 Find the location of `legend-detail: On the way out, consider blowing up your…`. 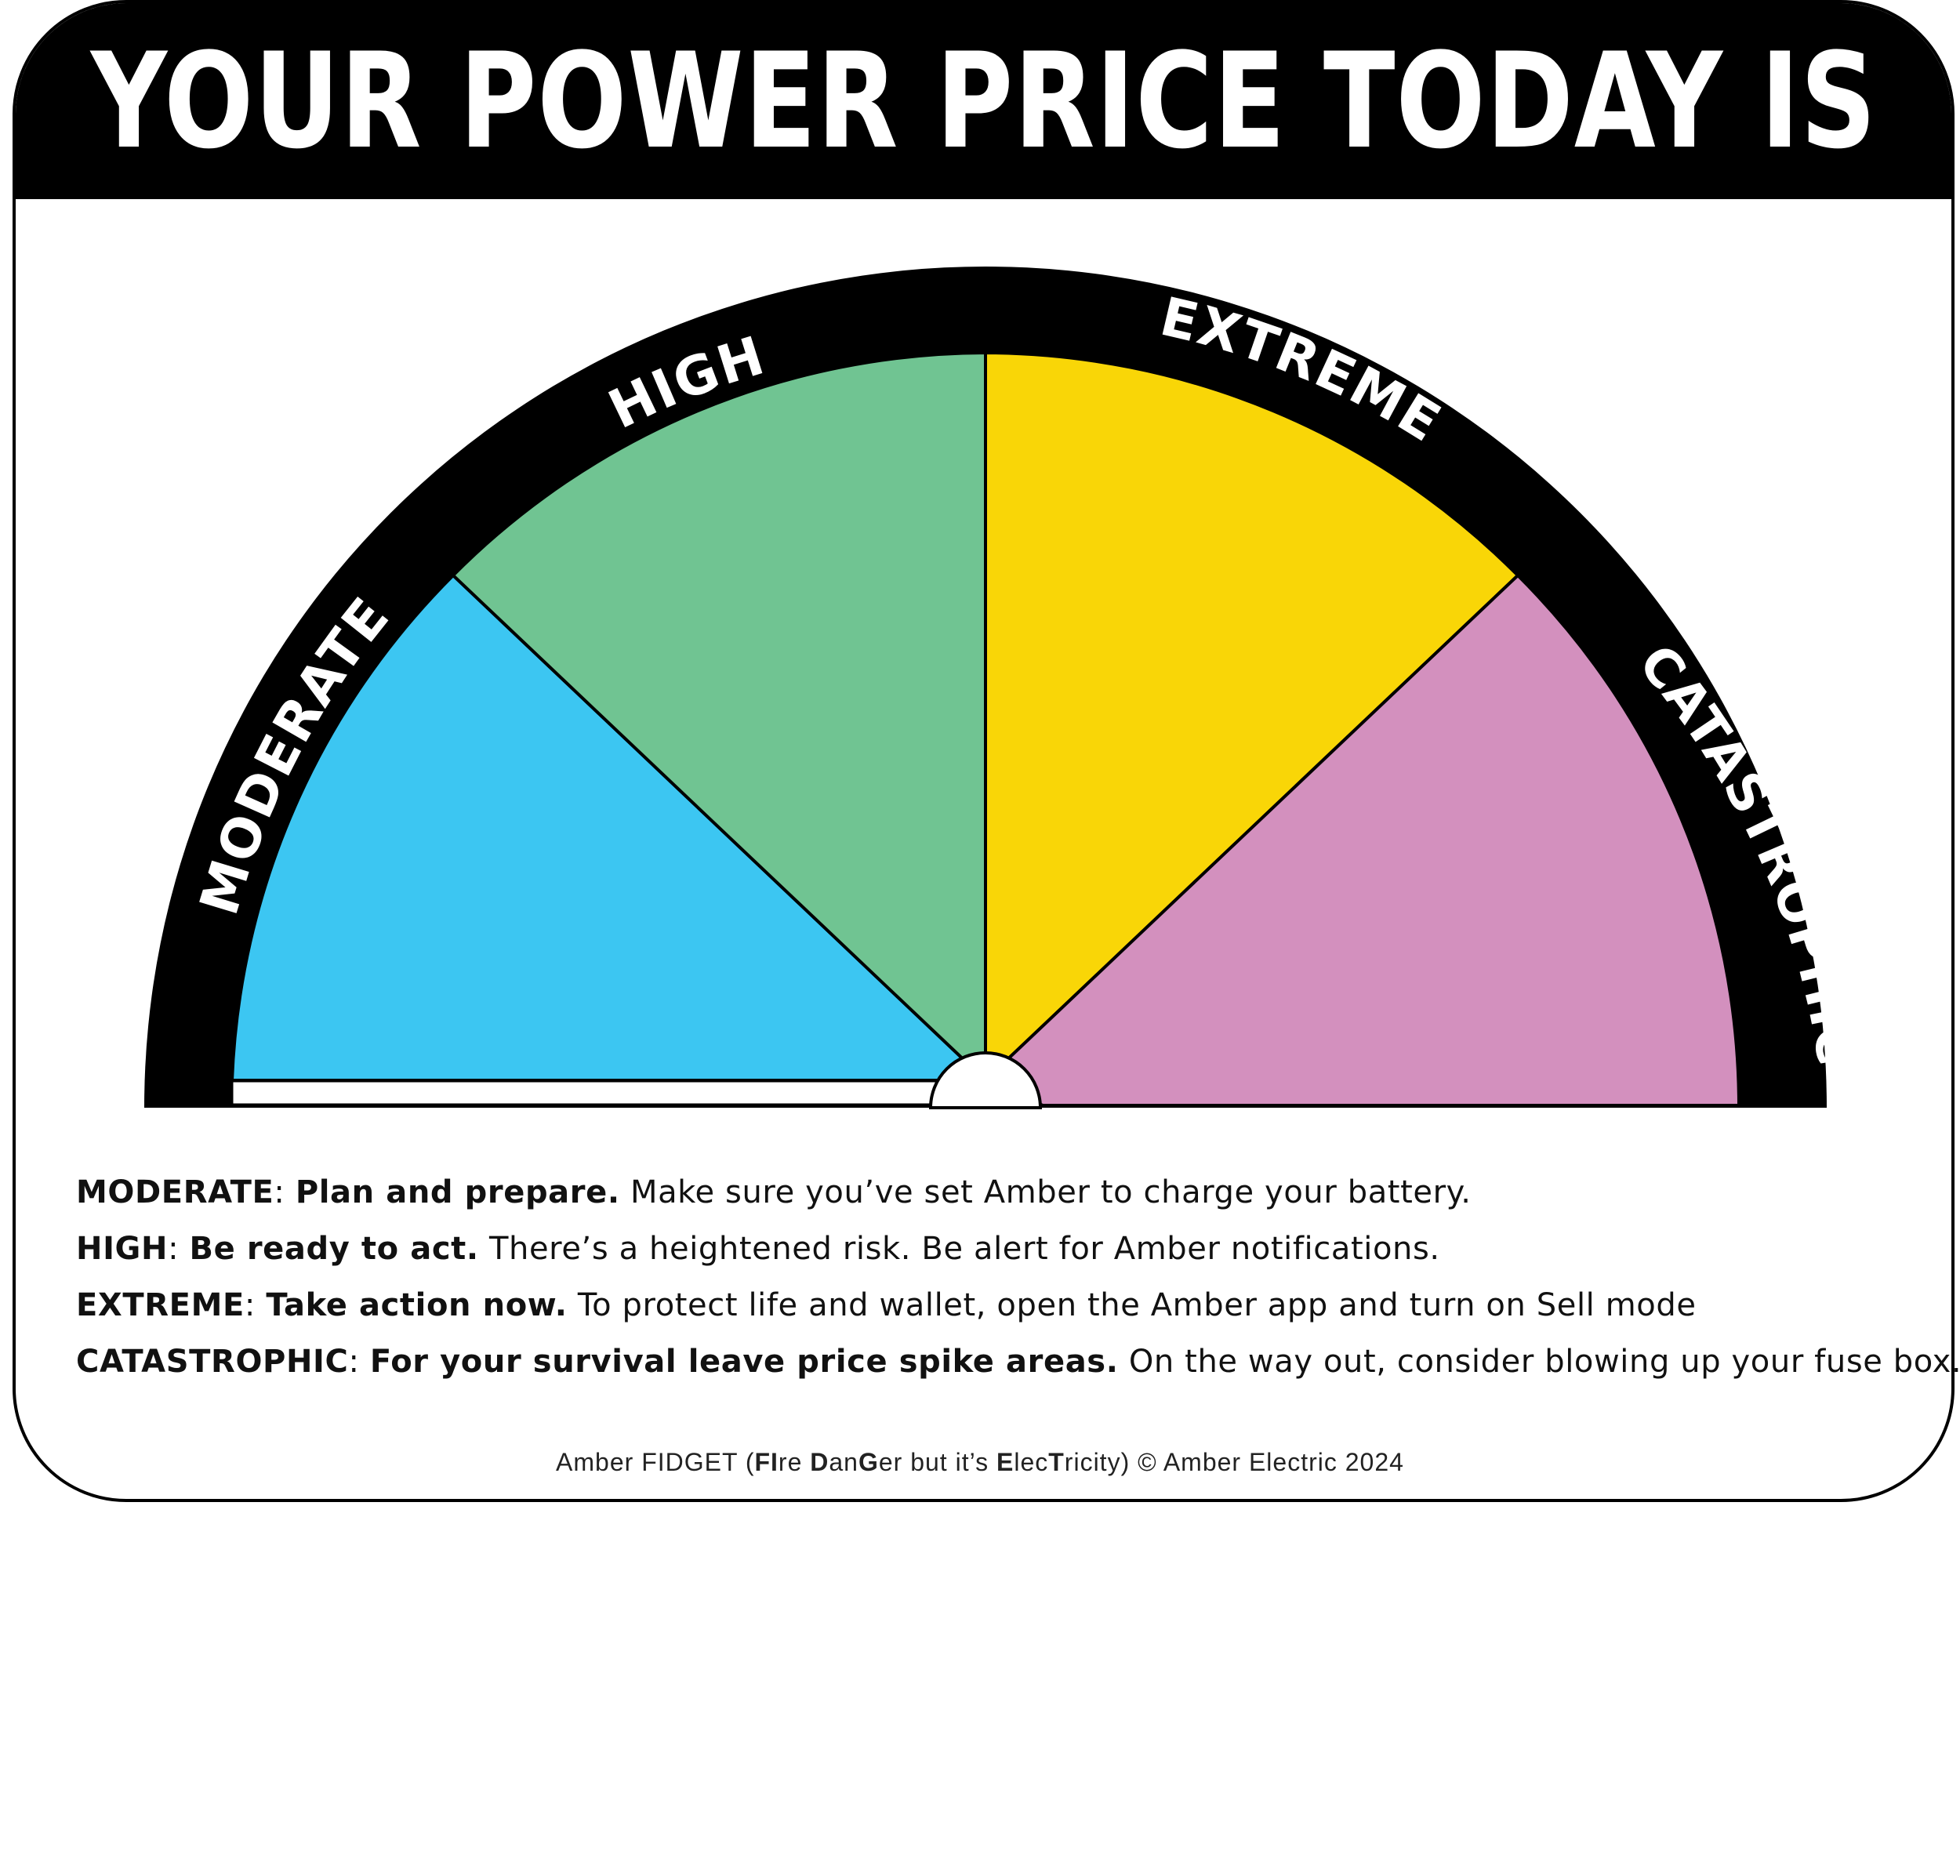

legend-detail: On the way out, consider blowing up your… is located at coordinates (1539, 1362).